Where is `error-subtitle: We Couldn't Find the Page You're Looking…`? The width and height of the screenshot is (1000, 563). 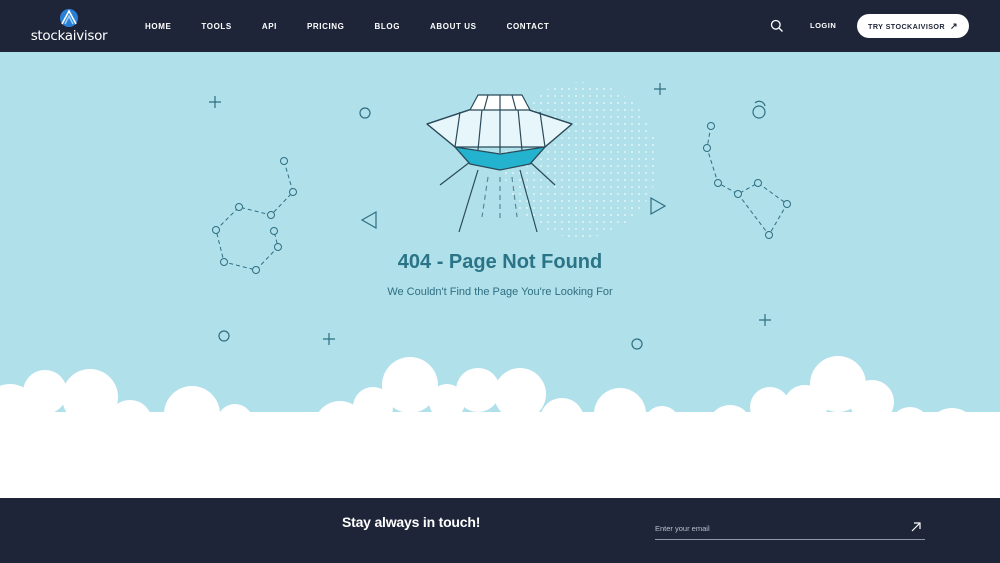 error-subtitle: We Couldn't Find the Page You're Looking… is located at coordinates (500, 292).